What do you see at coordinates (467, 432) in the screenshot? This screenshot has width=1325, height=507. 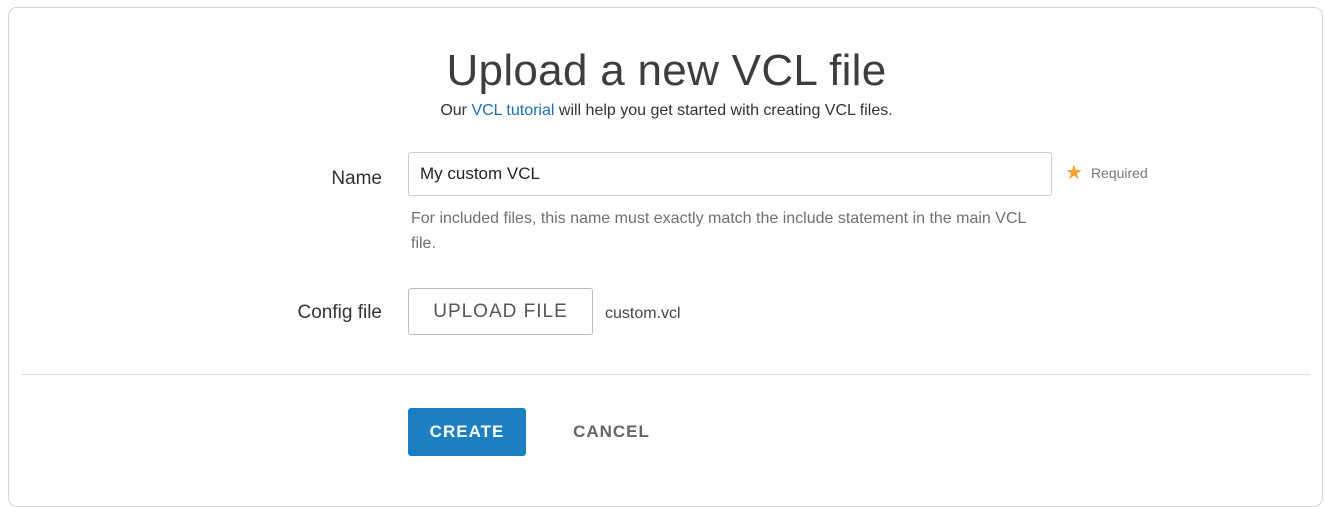 I see `create-button: CREATE` at bounding box center [467, 432].